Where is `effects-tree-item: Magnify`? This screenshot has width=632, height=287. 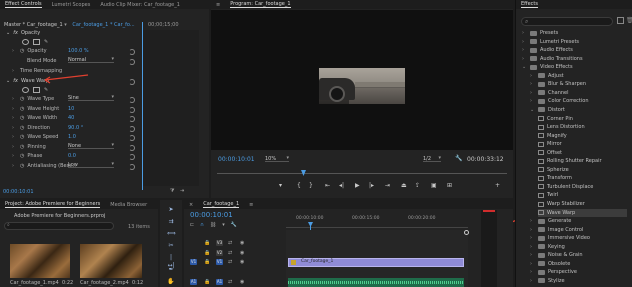
effects-tree-item: Magnify is located at coordinates (582, 136).